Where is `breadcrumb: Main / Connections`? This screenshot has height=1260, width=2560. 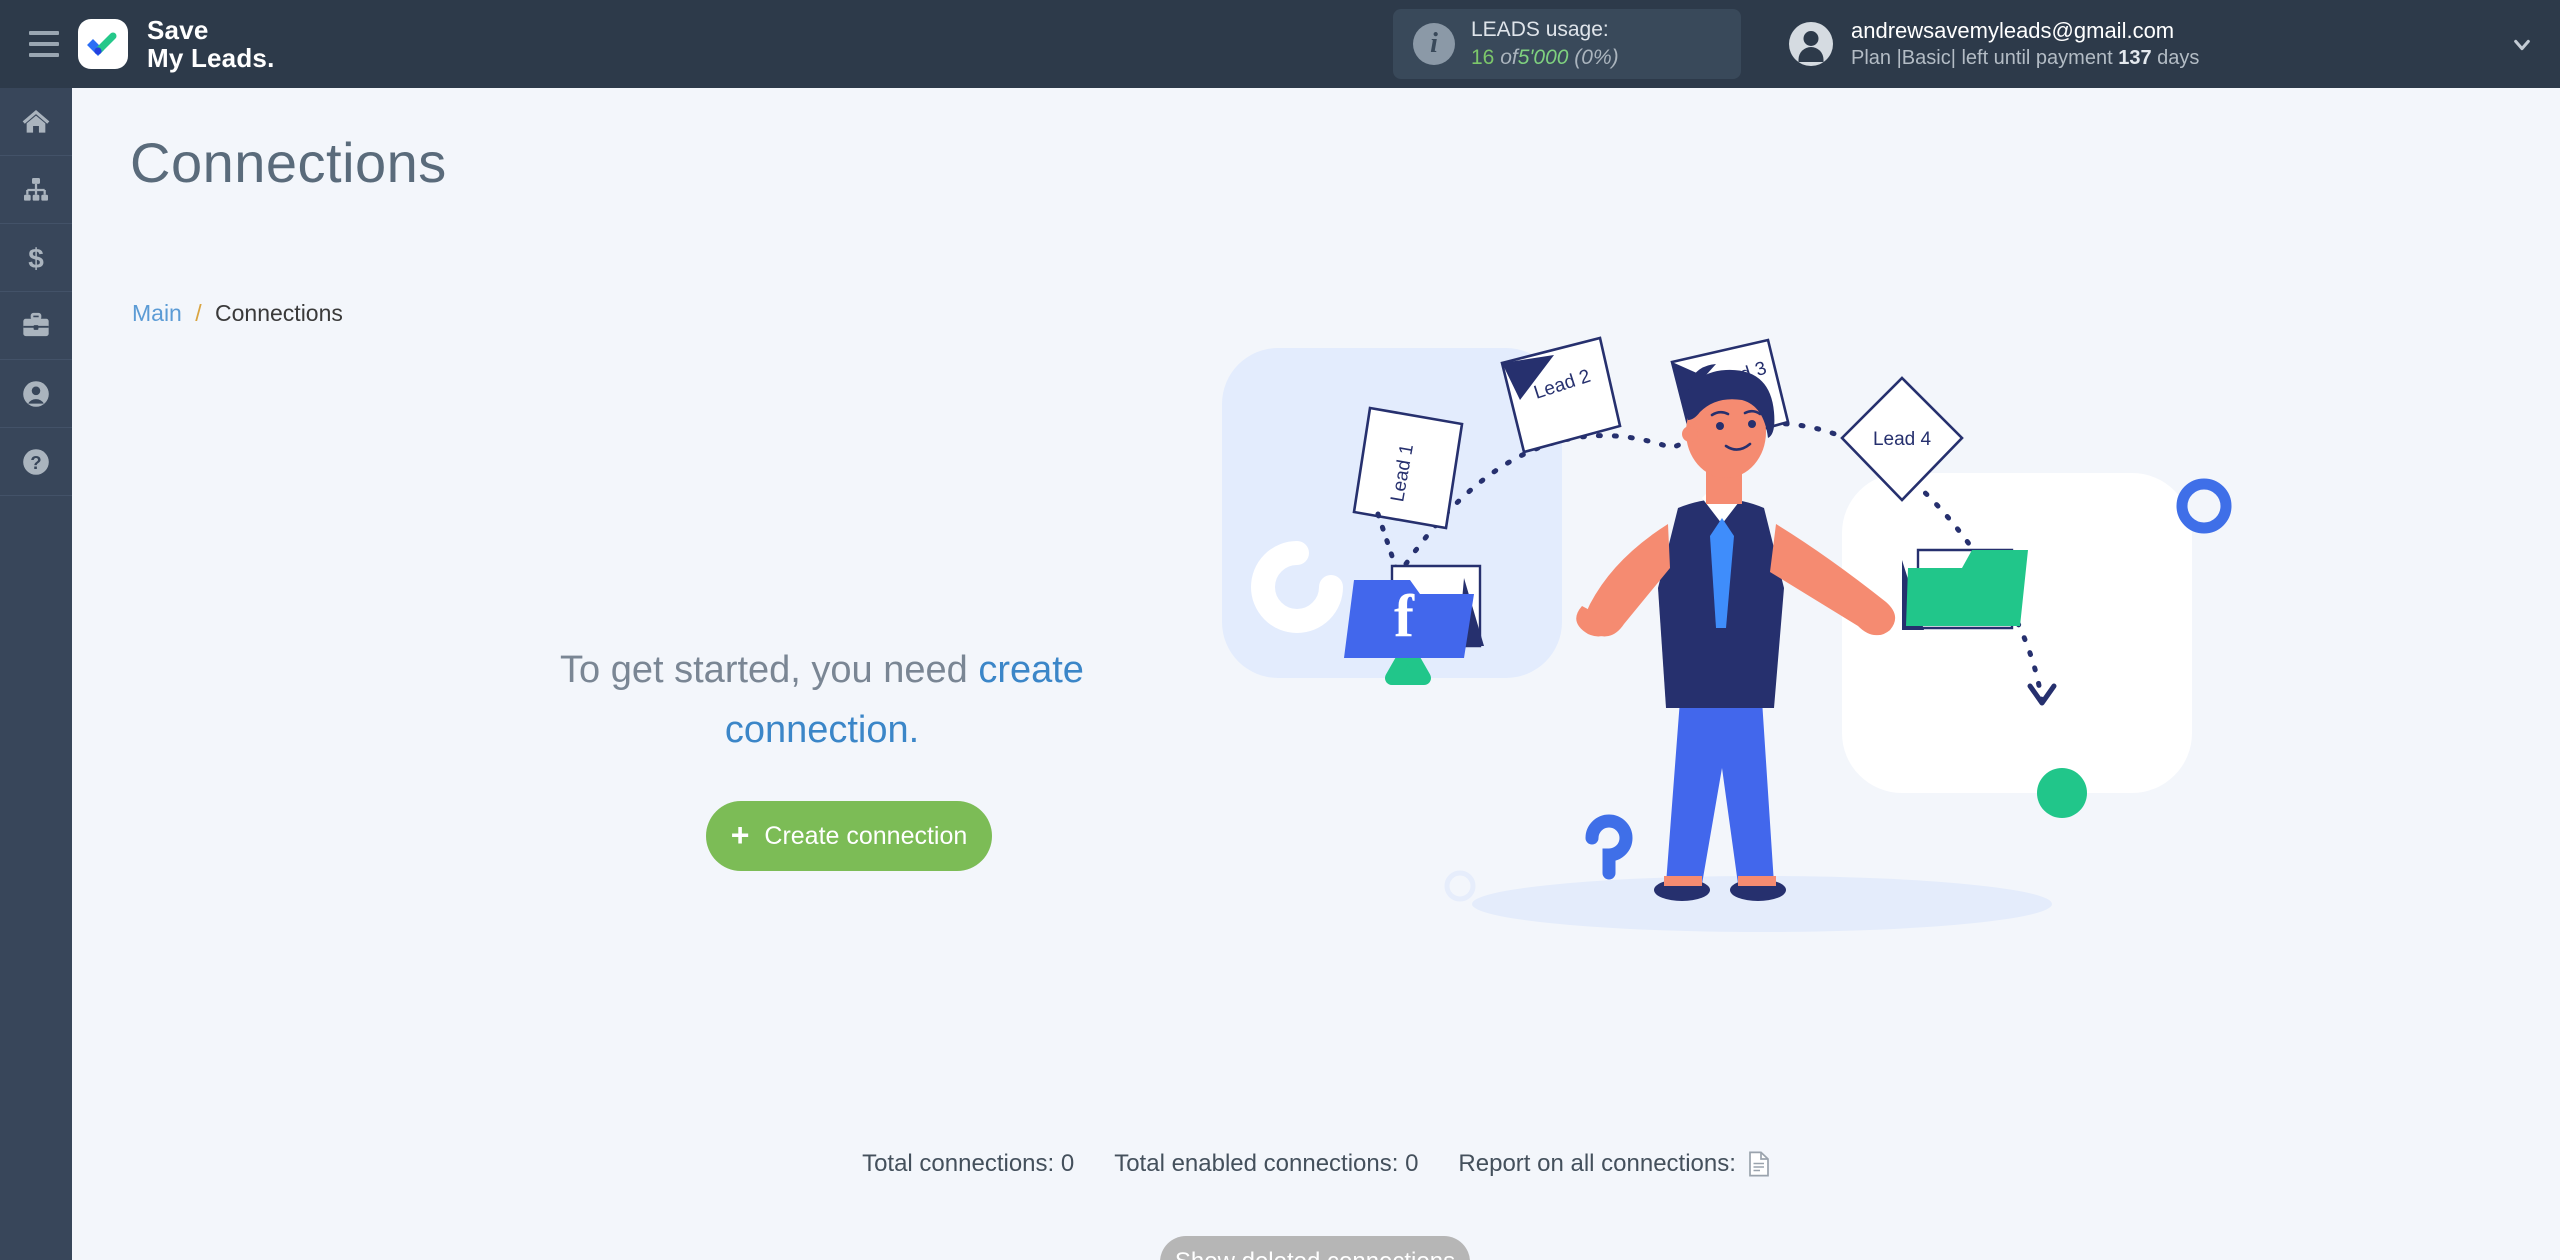 breadcrumb: Main / Connections is located at coordinates (237, 313).